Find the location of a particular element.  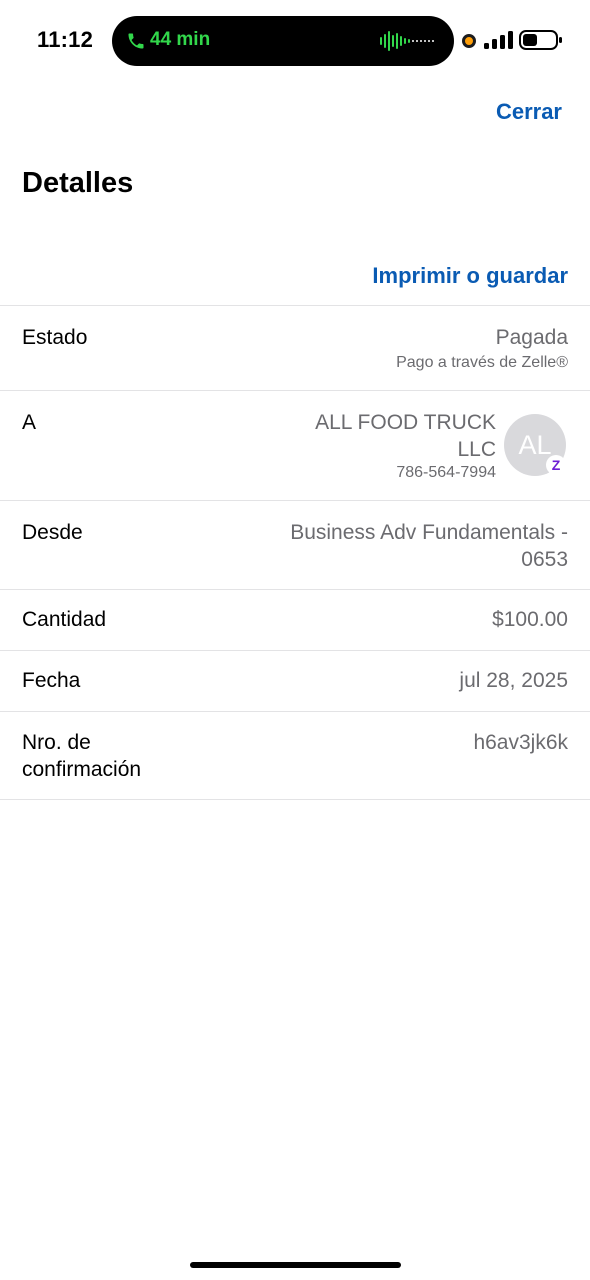

date-value: jul 28, 2025 is located at coordinates (513, 680).